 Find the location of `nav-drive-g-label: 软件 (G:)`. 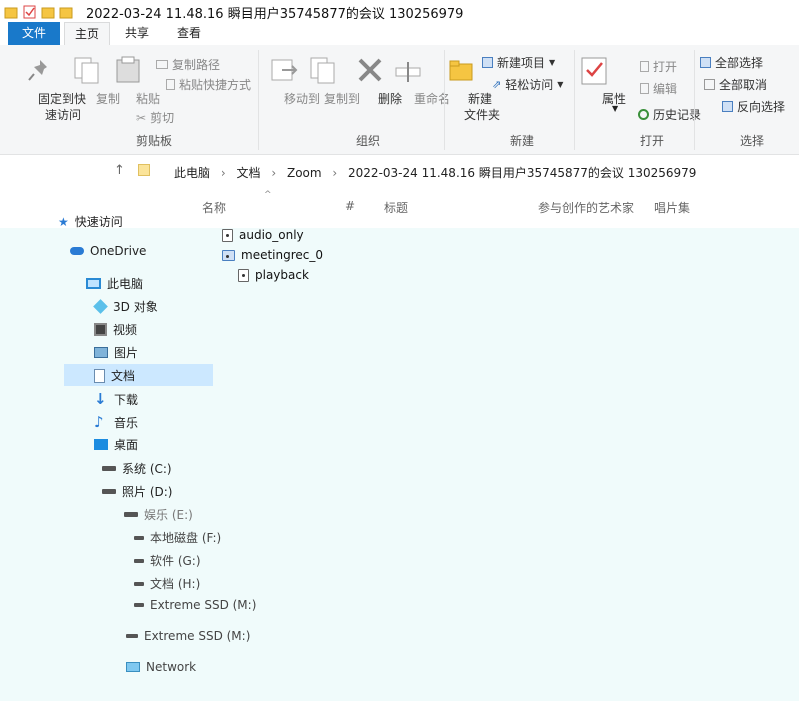

nav-drive-g-label: 软件 (G:) is located at coordinates (175, 561).